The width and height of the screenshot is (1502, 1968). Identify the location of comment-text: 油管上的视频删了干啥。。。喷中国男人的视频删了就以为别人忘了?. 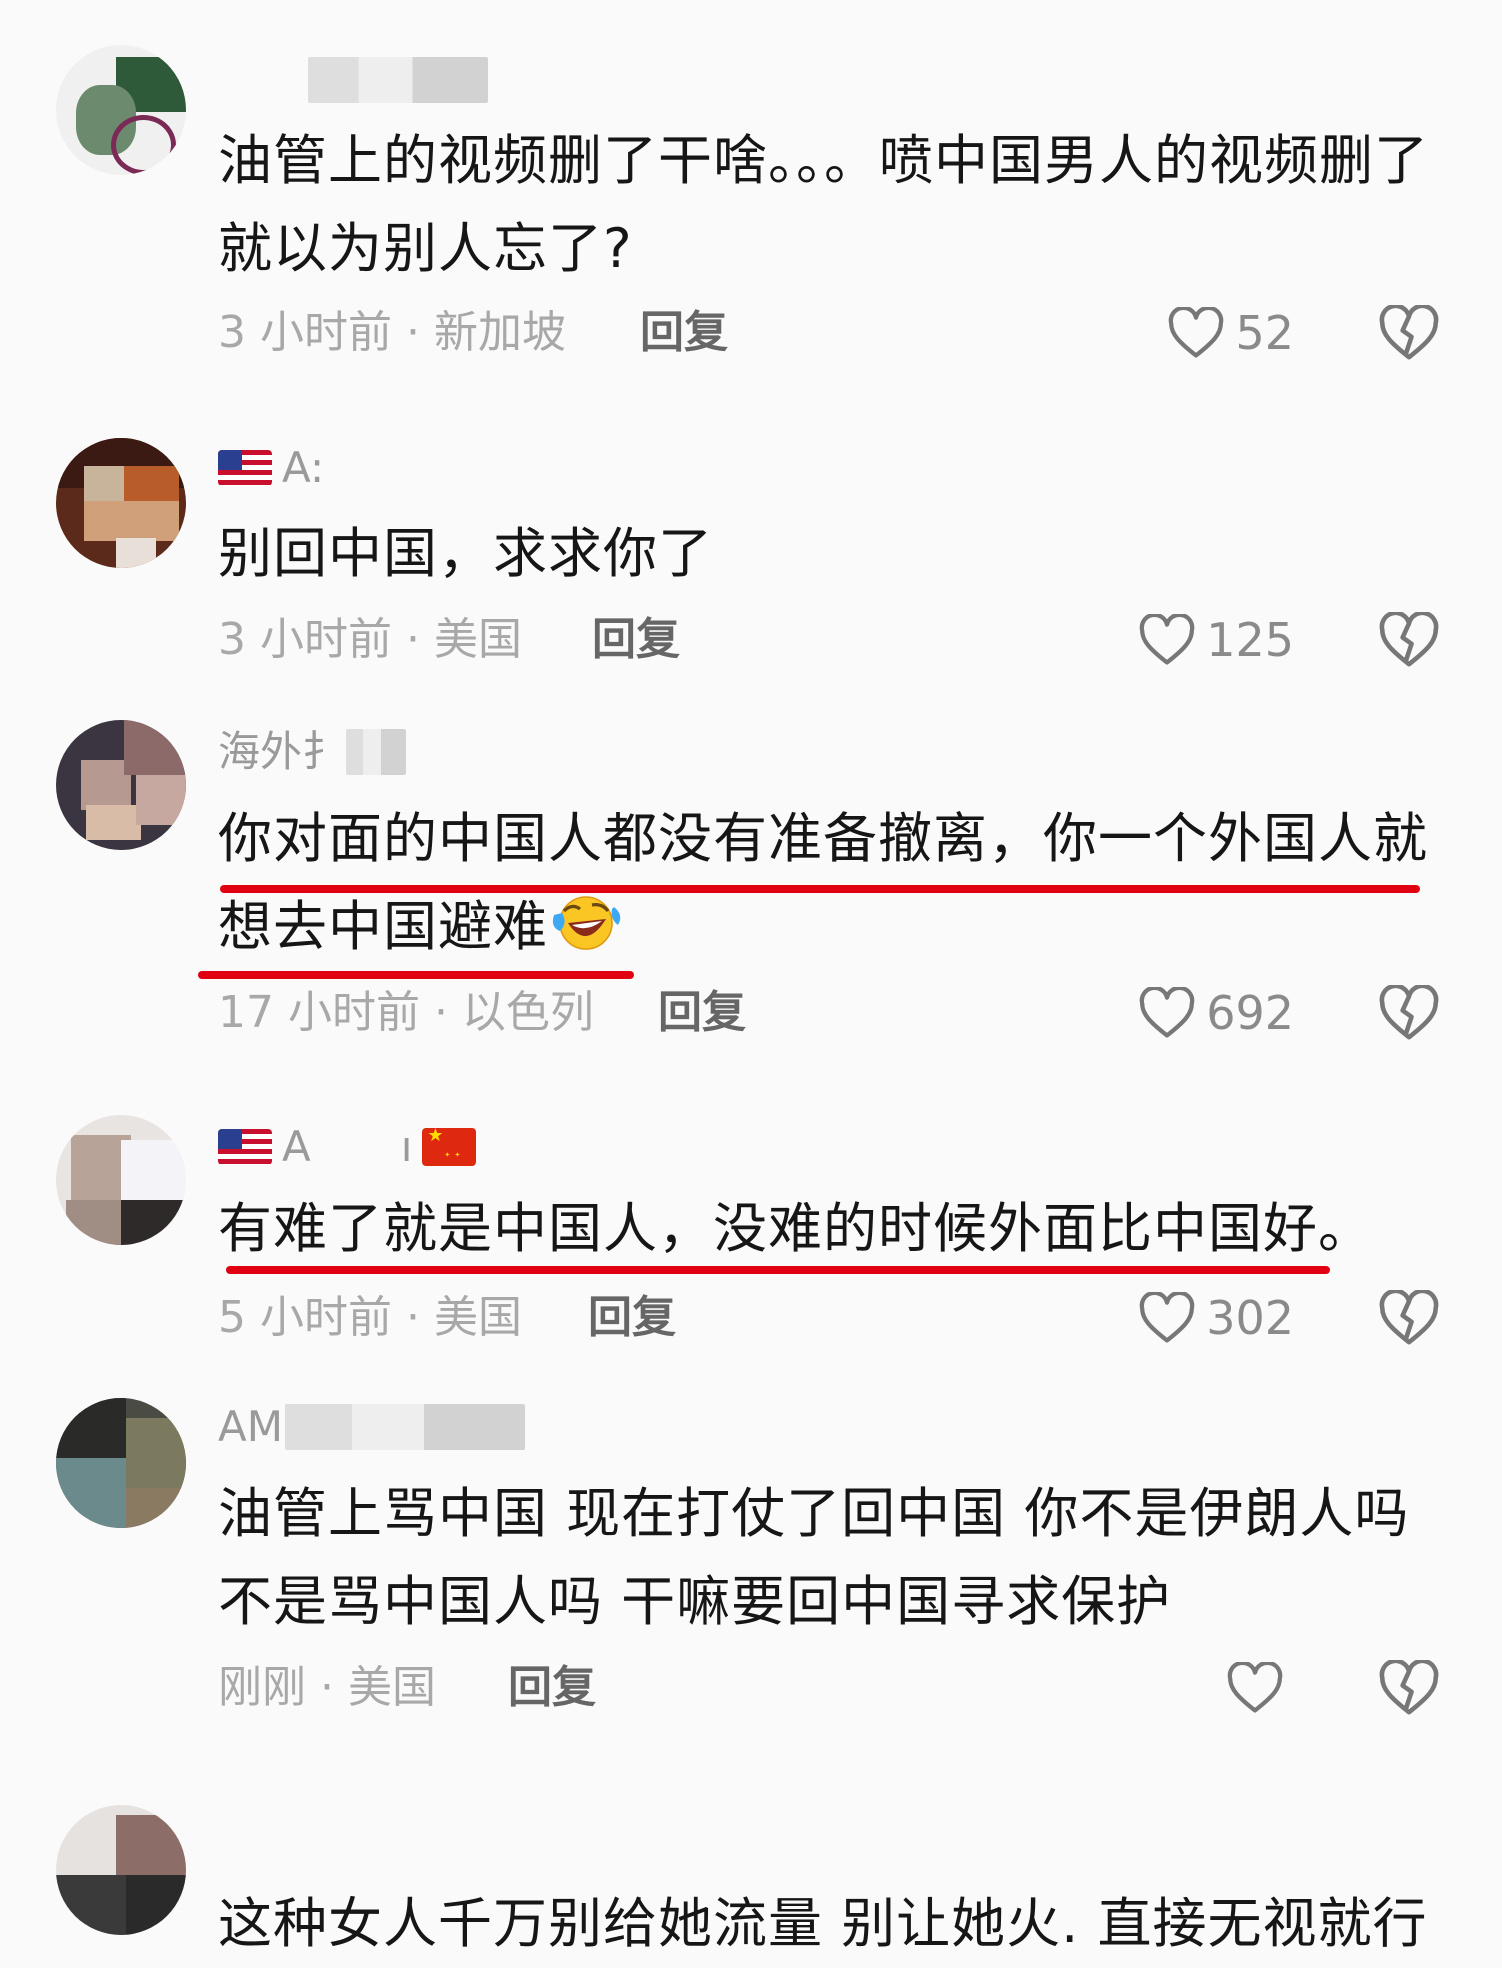
(823, 204).